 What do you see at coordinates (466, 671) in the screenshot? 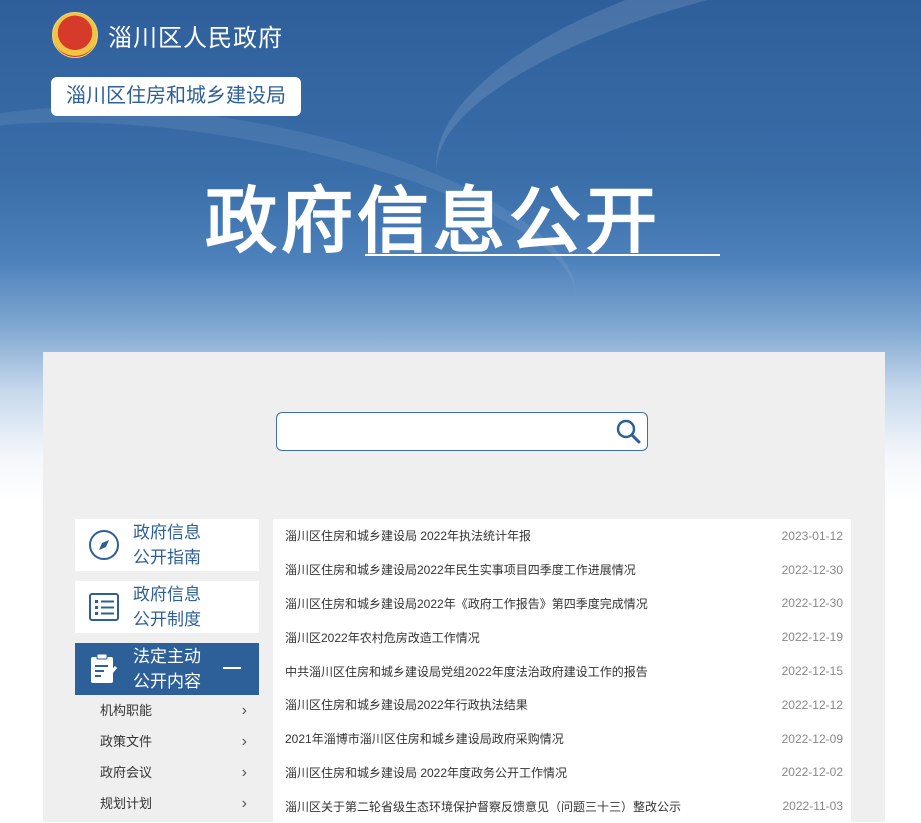
I see `article-title: 中共淄川区住房和城乡建设局党组2022年度法治政府建设工作的报告` at bounding box center [466, 671].